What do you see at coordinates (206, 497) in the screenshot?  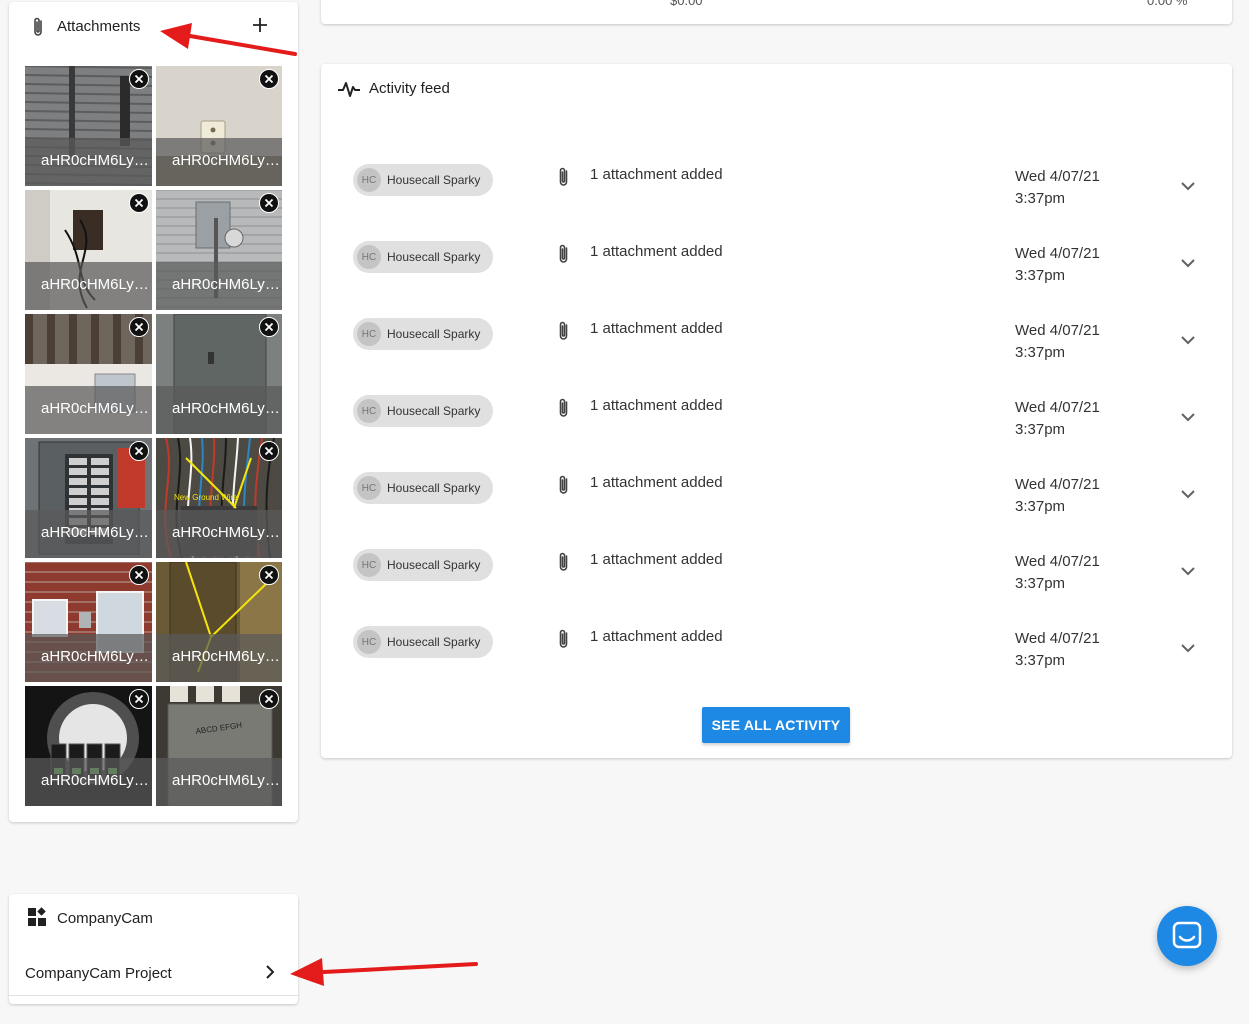 I see `svg-text: New Ground Wire` at bounding box center [206, 497].